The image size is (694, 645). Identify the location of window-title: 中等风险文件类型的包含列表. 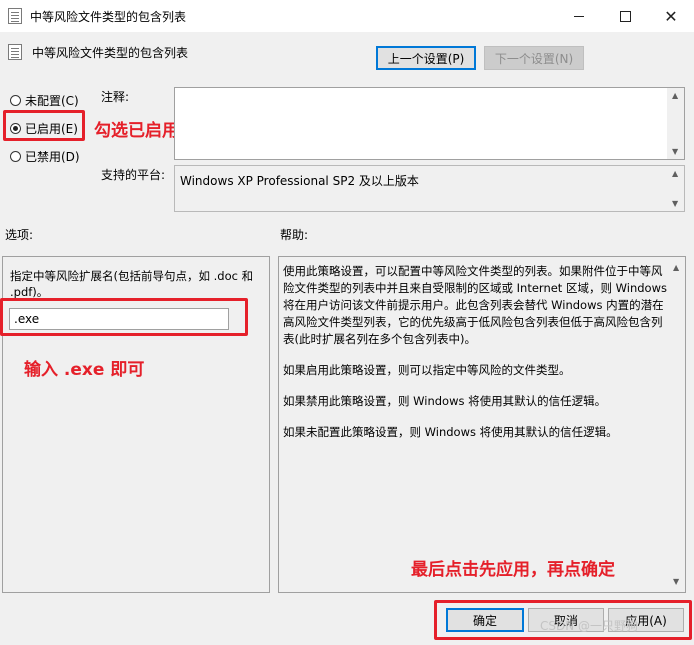
(108, 17).